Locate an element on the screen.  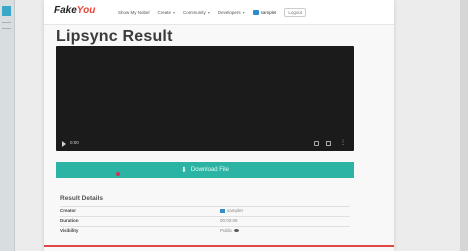
nav-item-developers: Developers ▾ is located at coordinates (231, 12).